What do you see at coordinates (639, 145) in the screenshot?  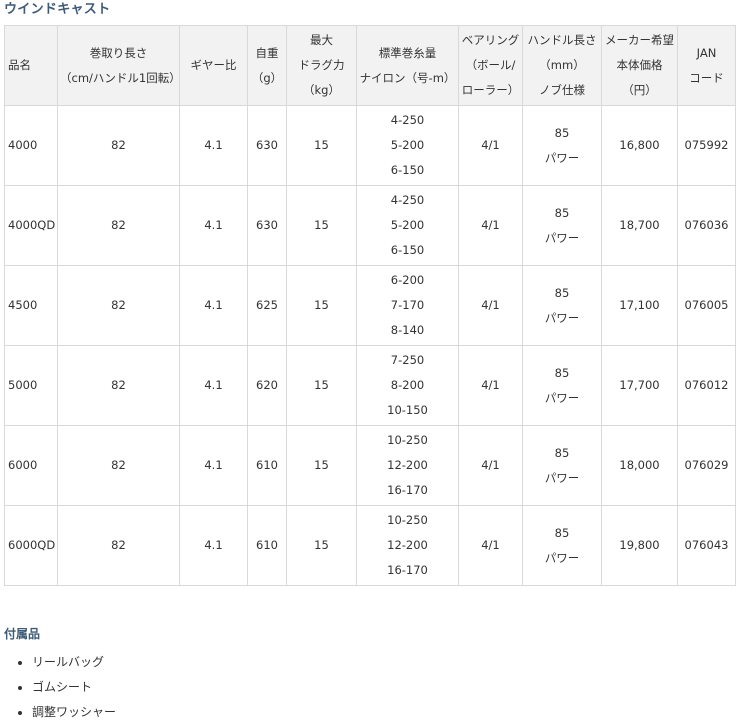 I see `cell-price: 16,800` at bounding box center [639, 145].